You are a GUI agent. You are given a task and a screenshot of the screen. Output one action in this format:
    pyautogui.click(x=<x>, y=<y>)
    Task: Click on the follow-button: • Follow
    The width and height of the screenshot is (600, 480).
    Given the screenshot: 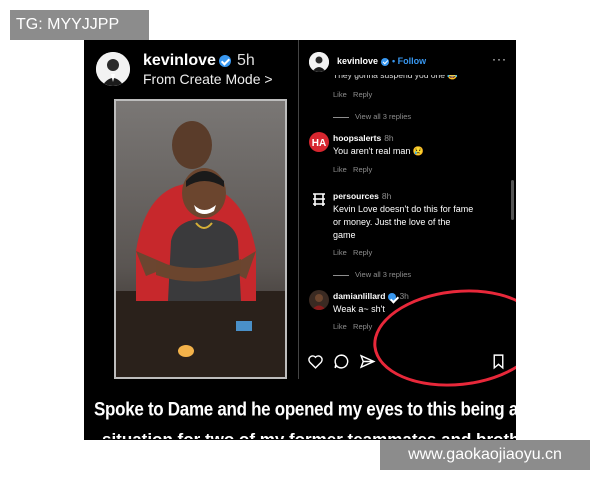 What is the action you would take?
    pyautogui.click(x=409, y=61)
    